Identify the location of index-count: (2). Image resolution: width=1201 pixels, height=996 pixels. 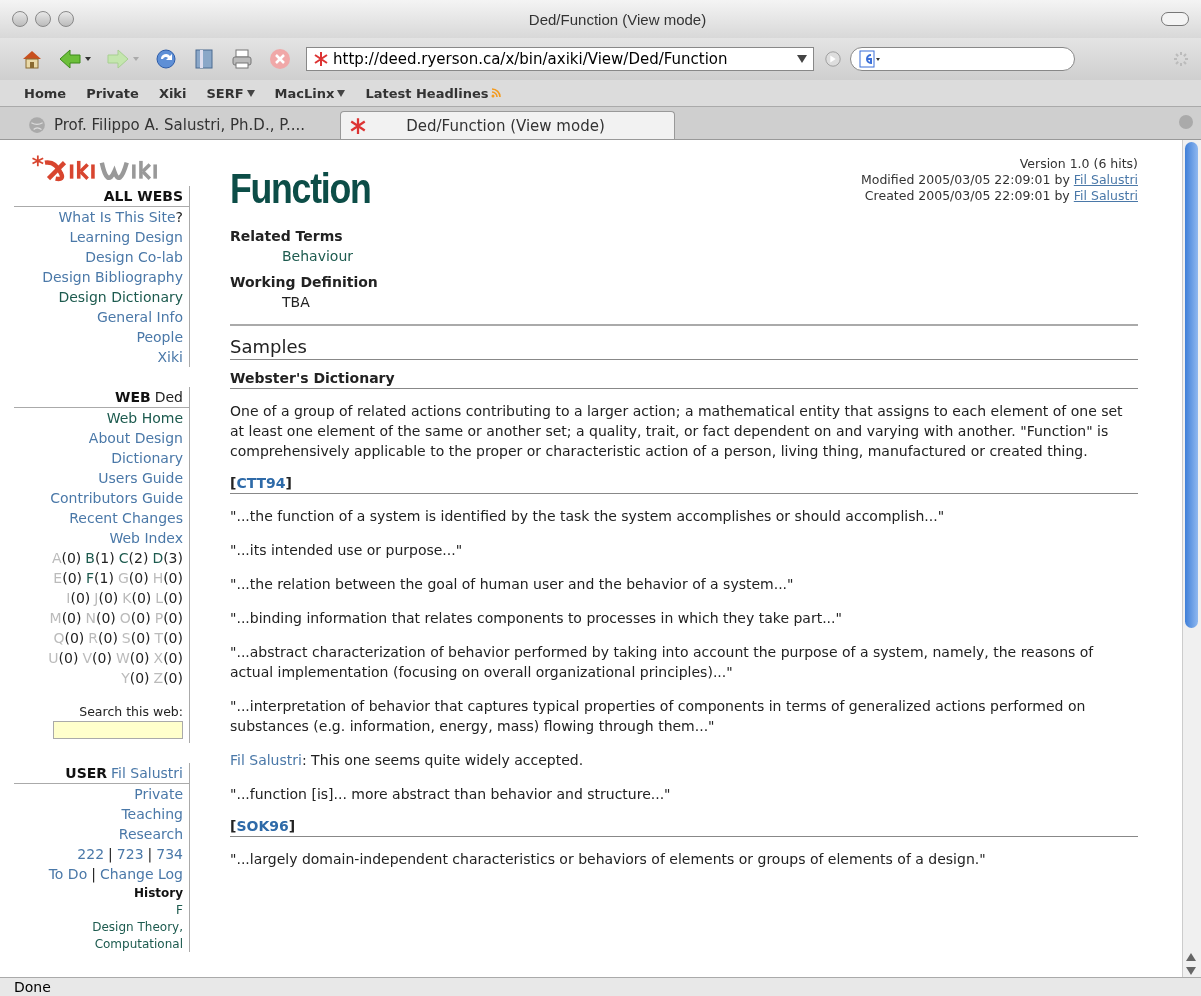
(138, 558).